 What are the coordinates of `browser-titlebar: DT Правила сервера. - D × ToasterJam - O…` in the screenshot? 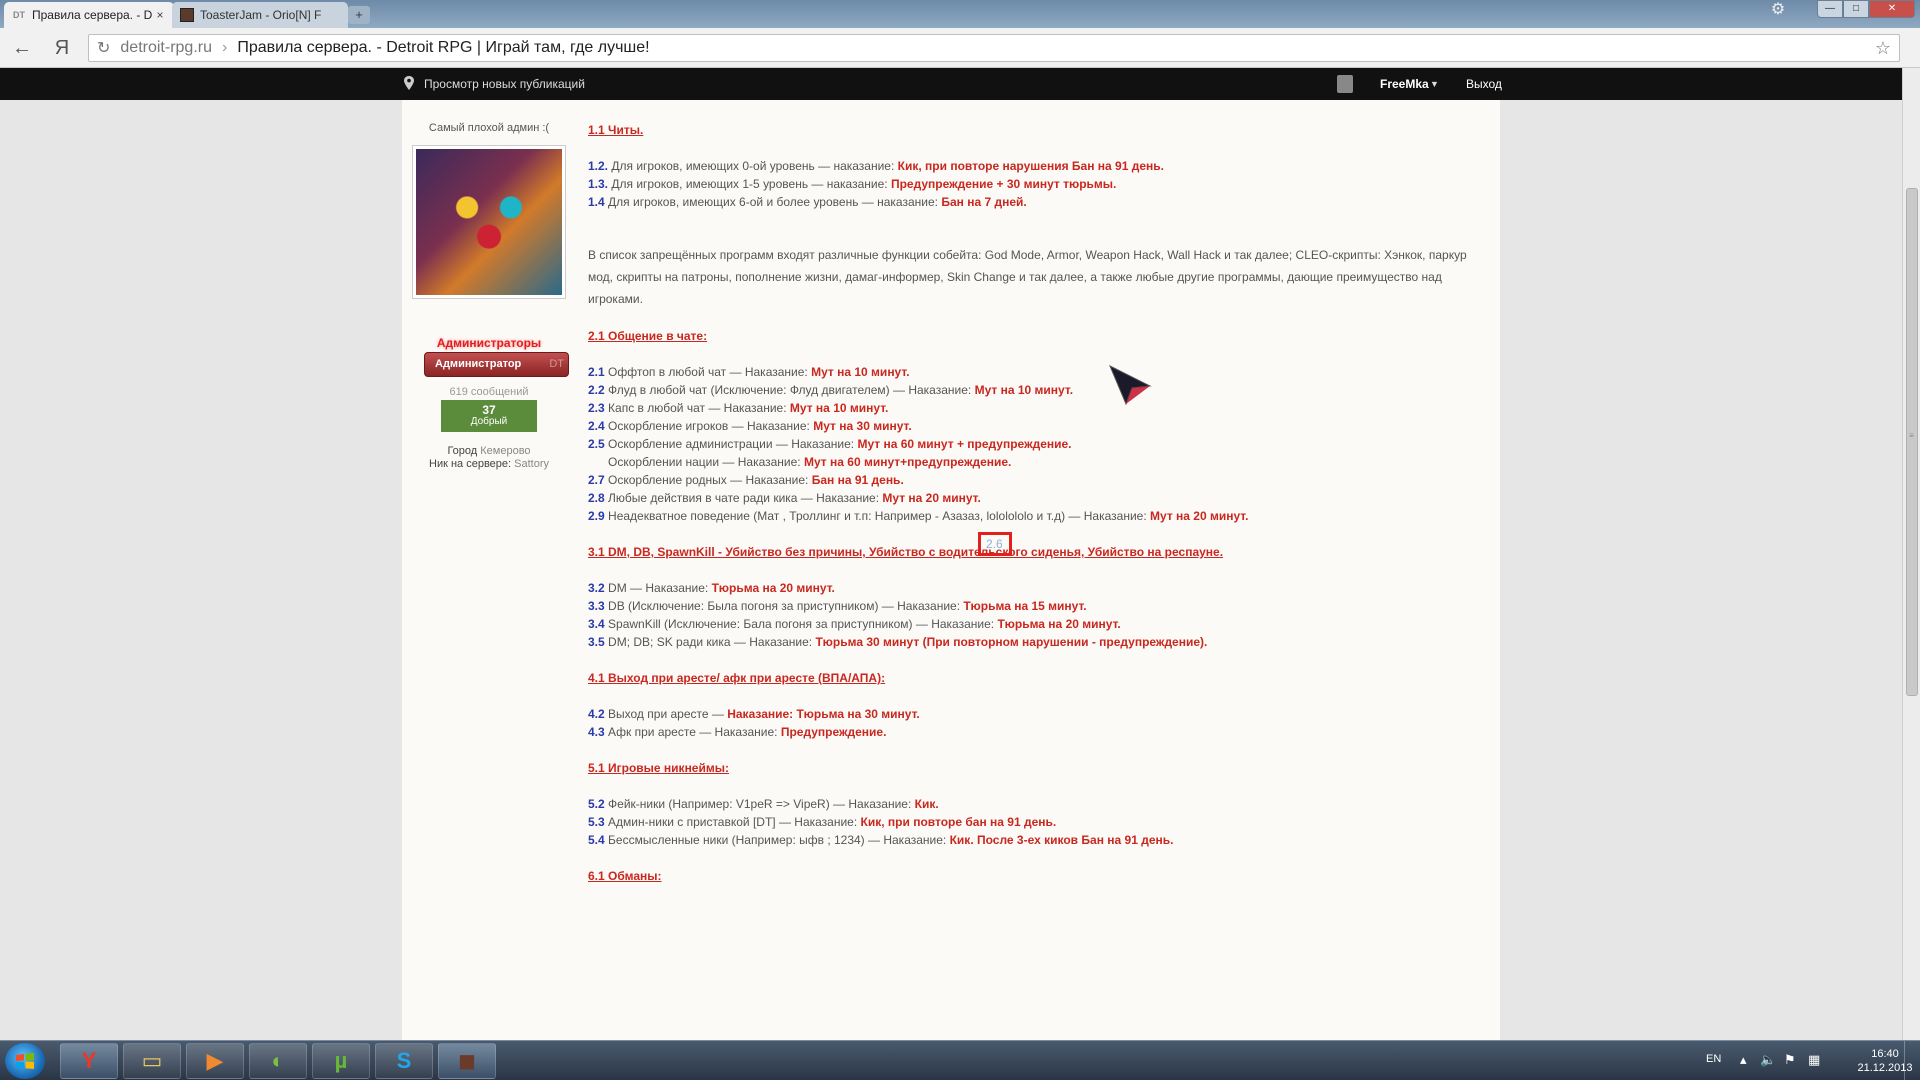 It's located at (960, 14).